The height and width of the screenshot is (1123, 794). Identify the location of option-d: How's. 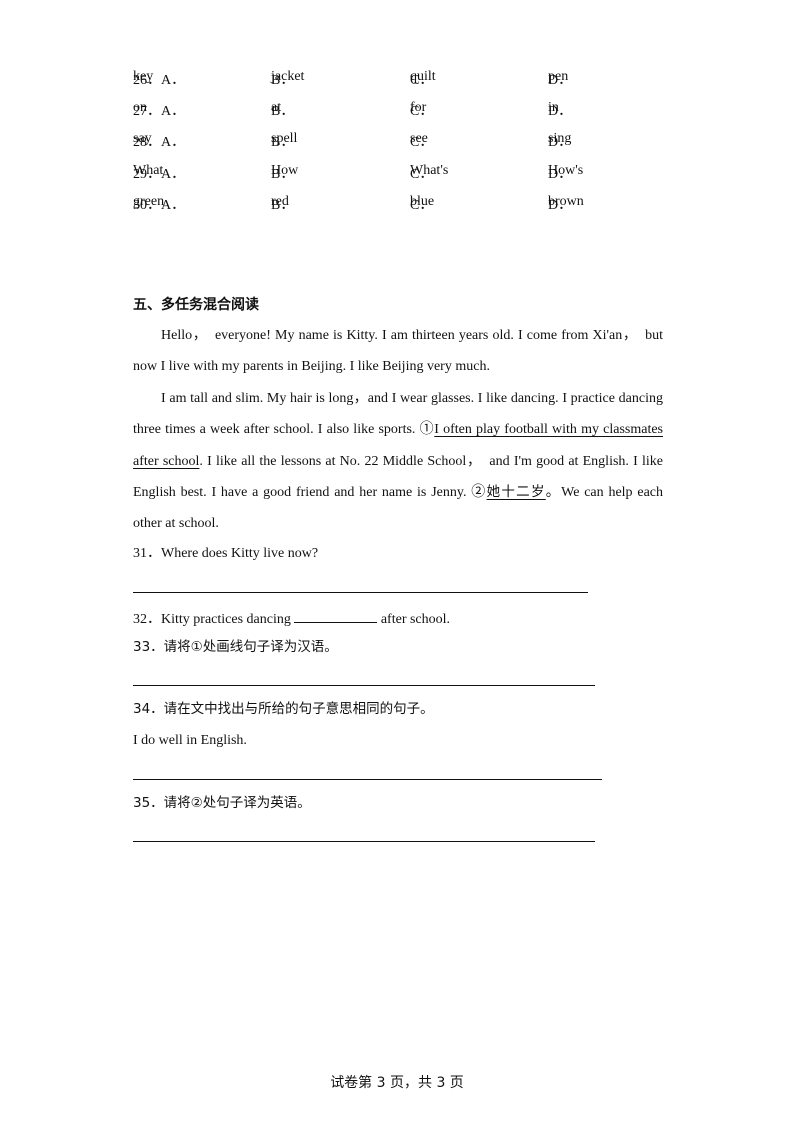
(565, 171).